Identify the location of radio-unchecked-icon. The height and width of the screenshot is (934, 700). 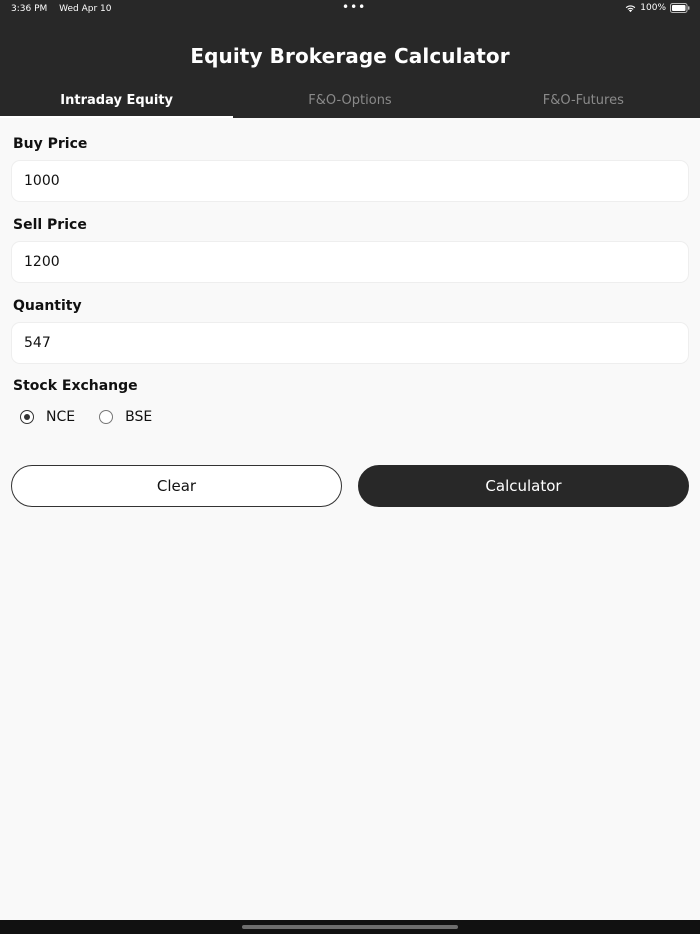
(106, 417).